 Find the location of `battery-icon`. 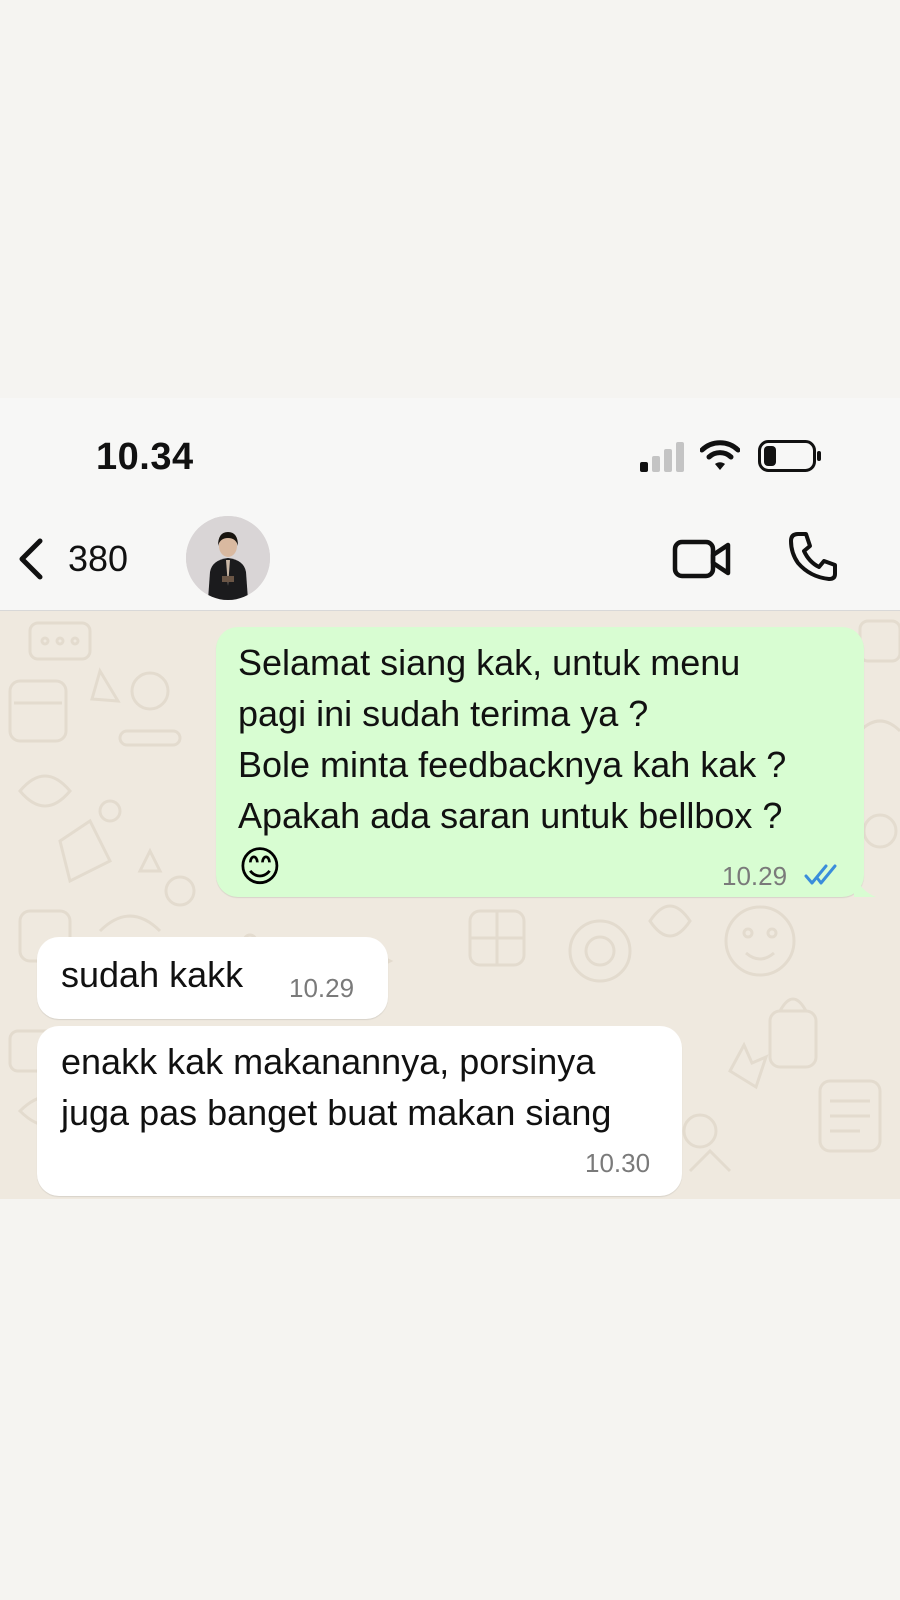

battery-icon is located at coordinates (789, 456).